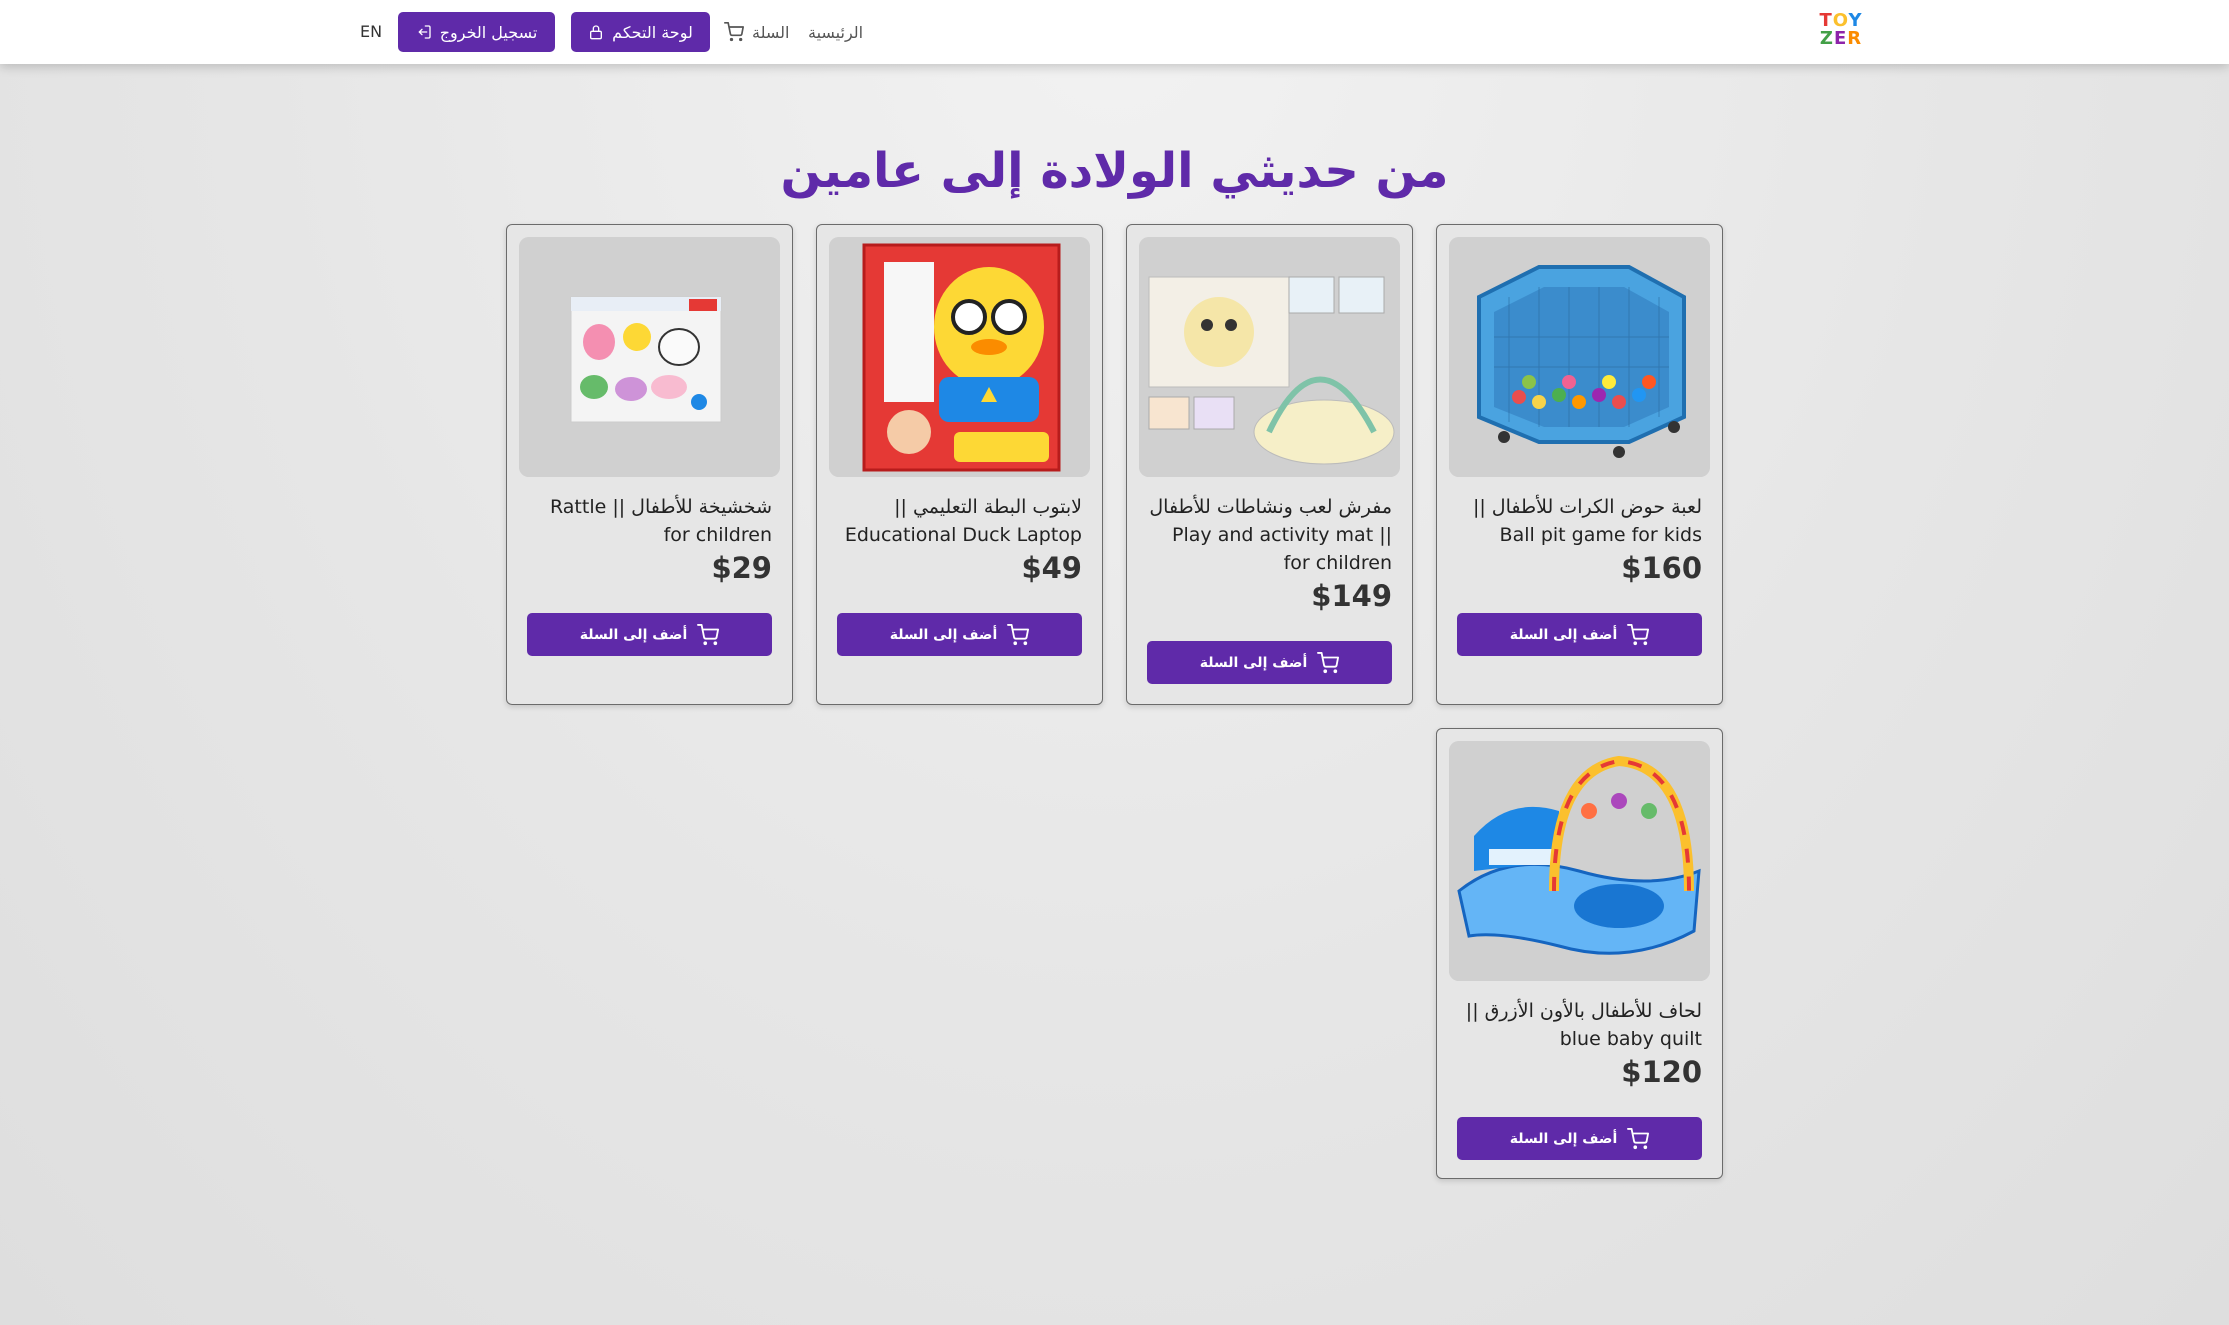 The width and height of the screenshot is (2229, 1325). What do you see at coordinates (649, 357) in the screenshot?
I see `rattle-image` at bounding box center [649, 357].